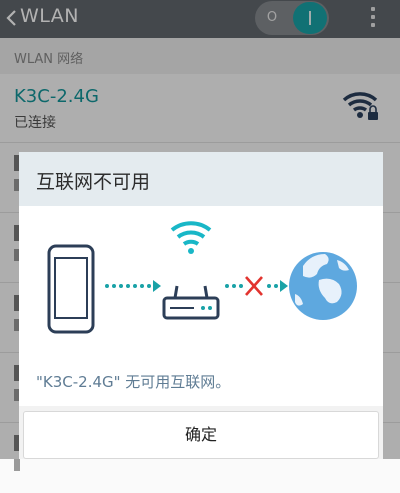 The height and width of the screenshot is (493, 400). Describe the element at coordinates (93, 182) in the screenshot. I see `dialog-title: 互联网不可用` at that location.